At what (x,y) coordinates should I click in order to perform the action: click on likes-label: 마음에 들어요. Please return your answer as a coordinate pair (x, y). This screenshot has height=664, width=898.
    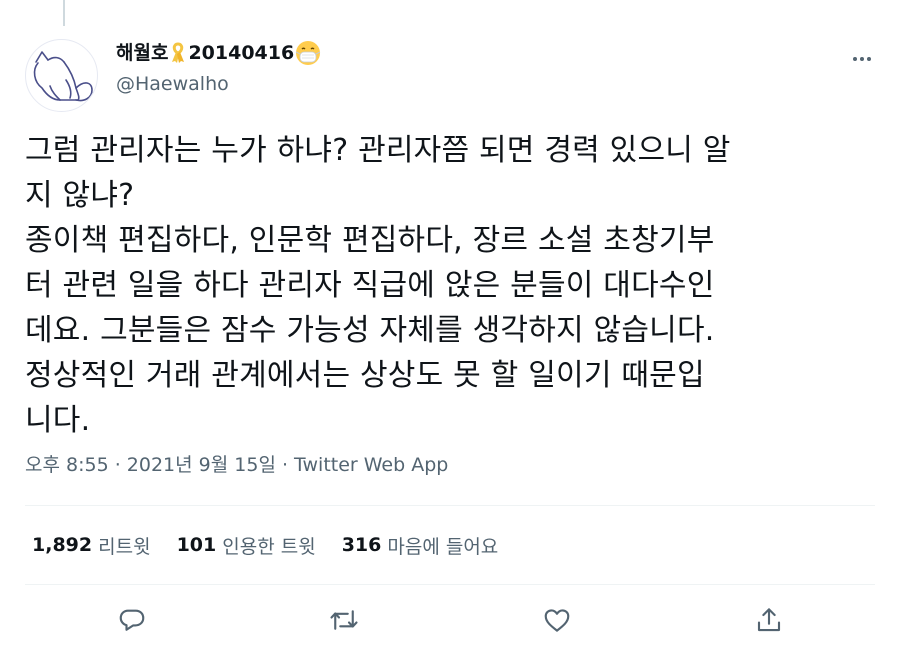
    Looking at the image, I should click on (443, 546).